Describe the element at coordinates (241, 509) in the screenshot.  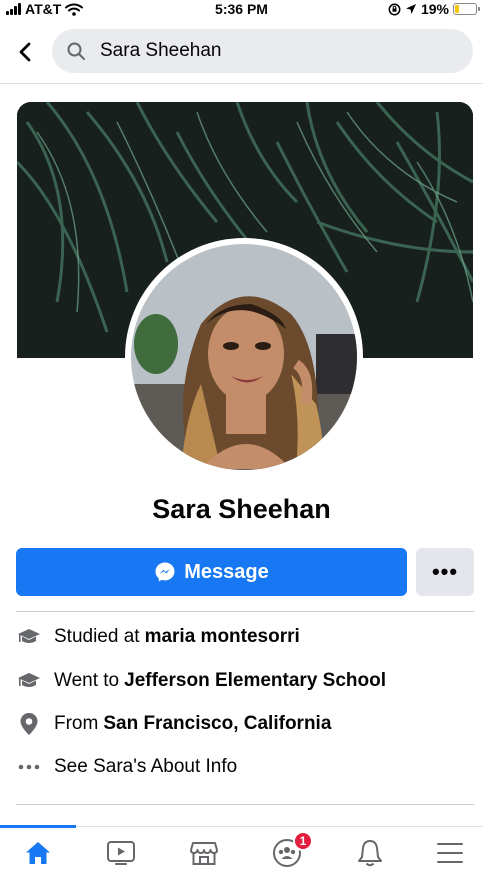
I see `profile-name: Sara Sheehan` at that location.